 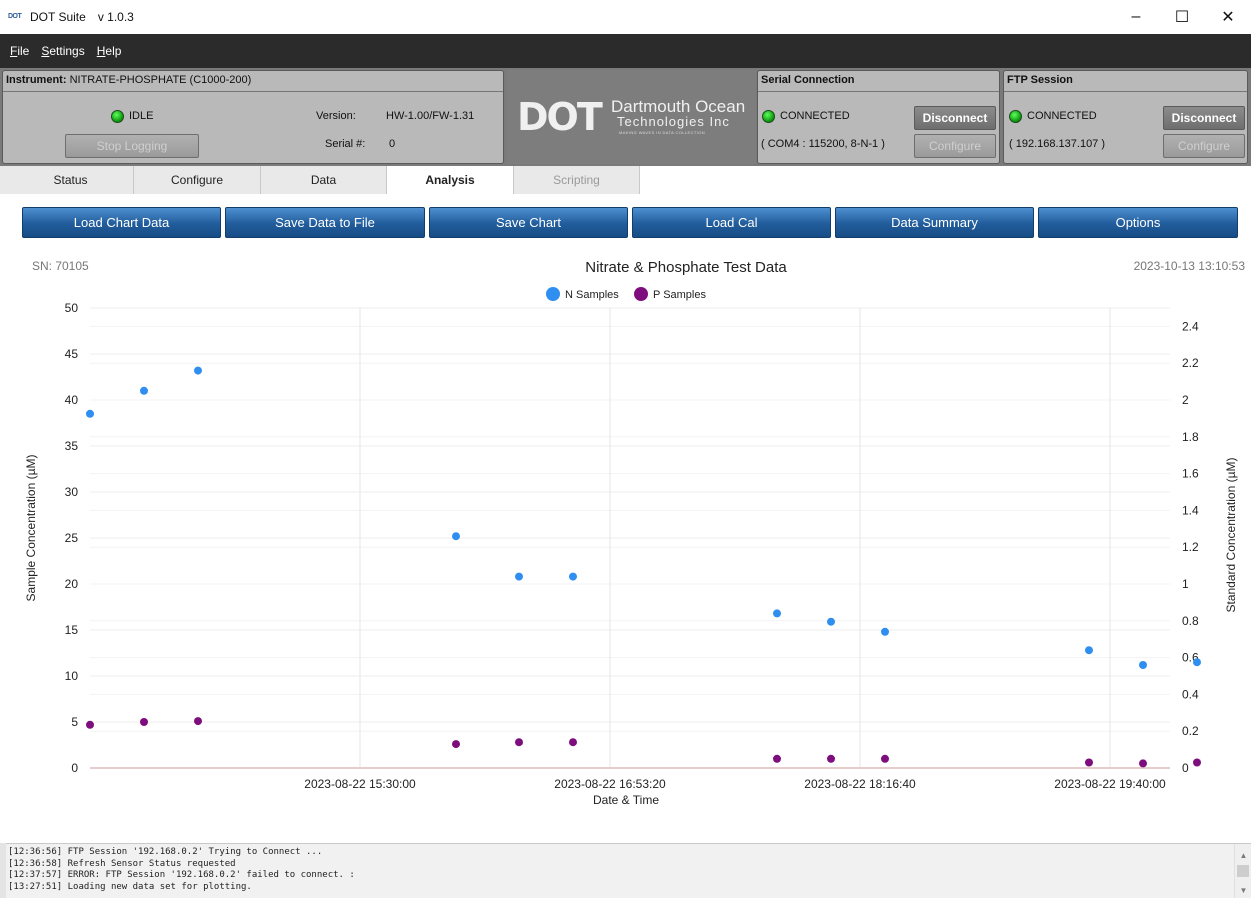 I want to click on tab-data: Data, so click(x=324, y=180).